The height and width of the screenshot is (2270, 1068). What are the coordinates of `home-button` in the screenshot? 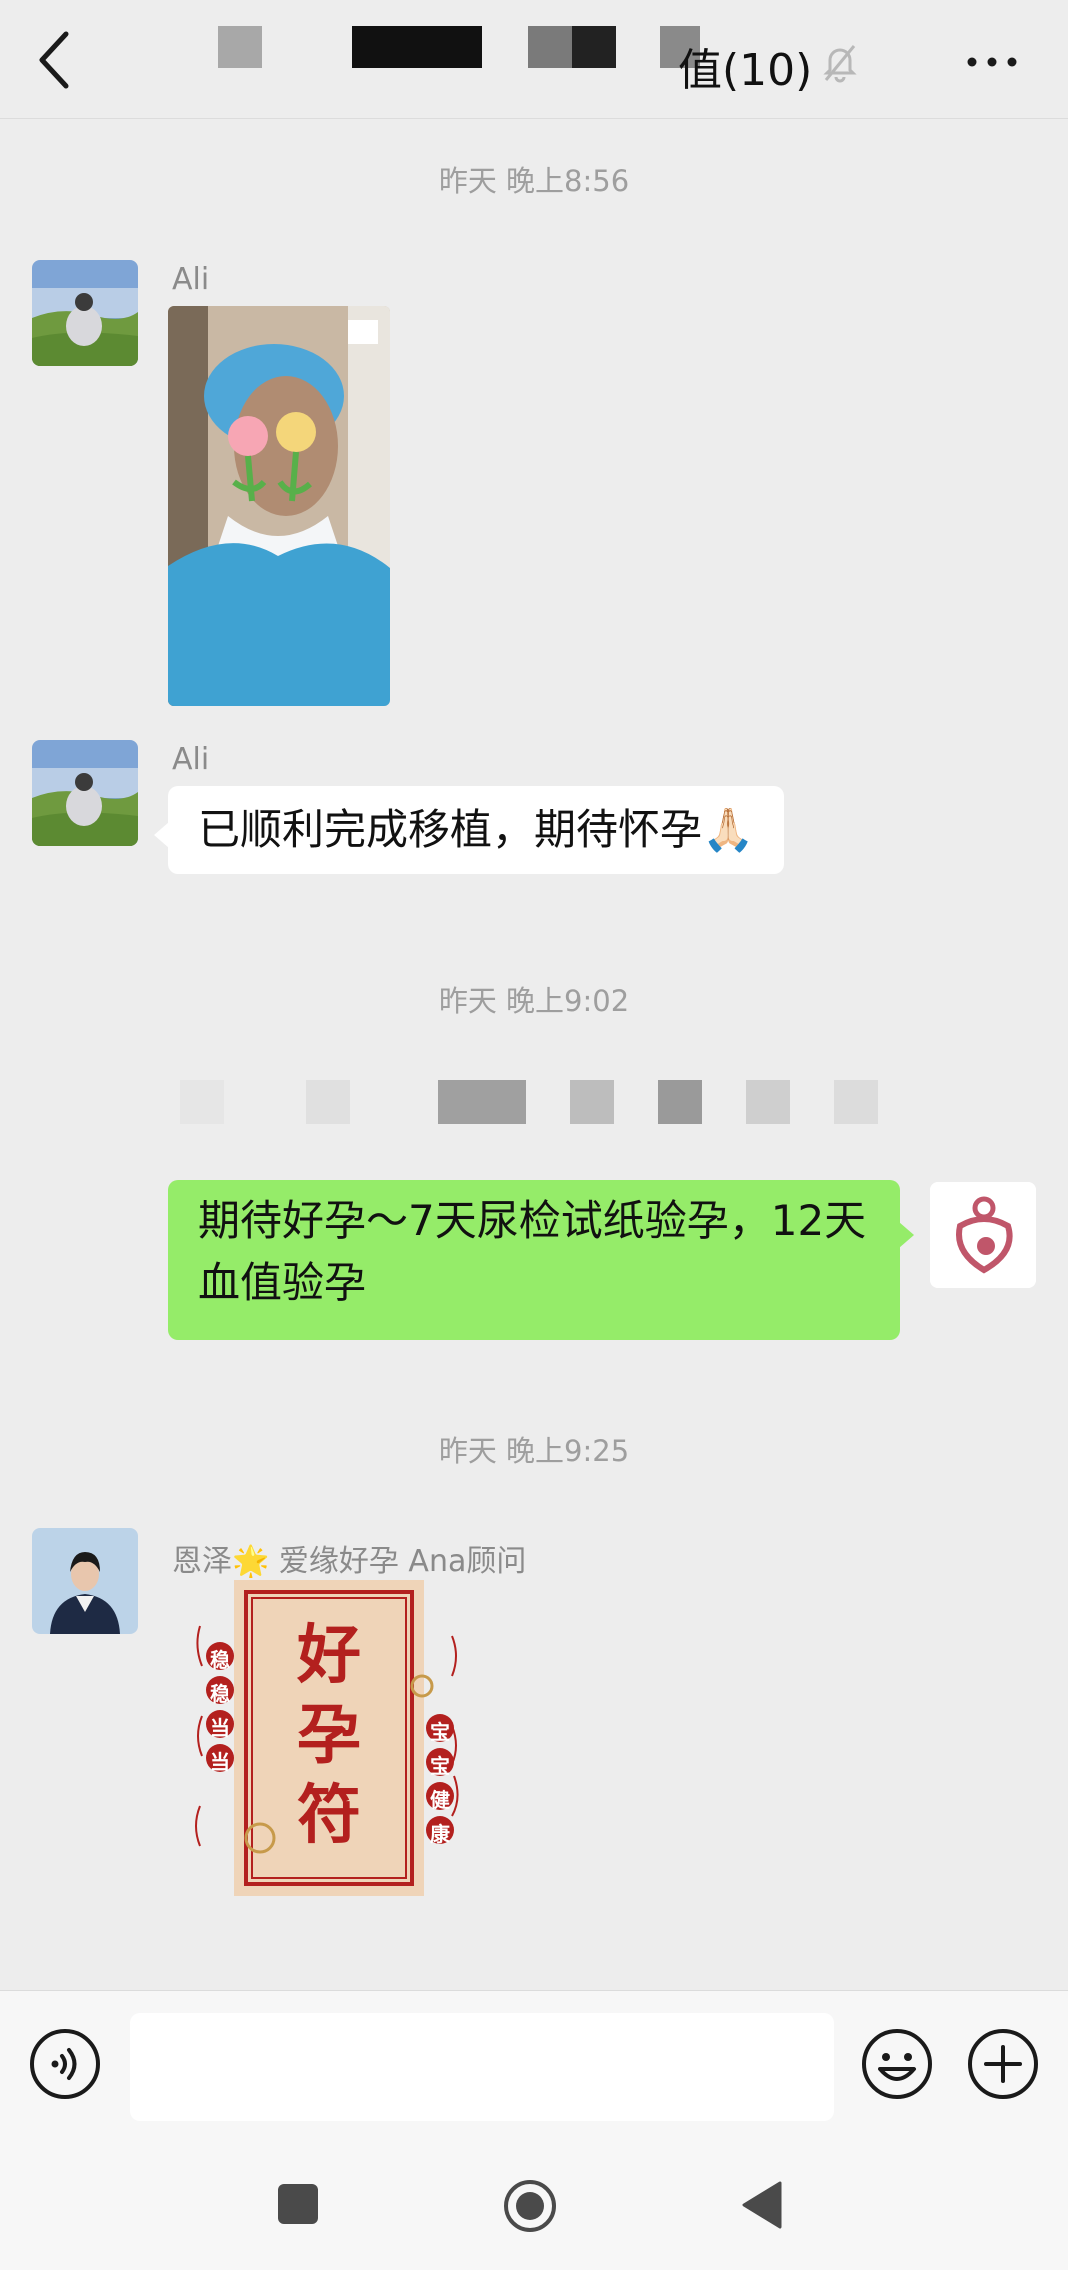 It's located at (530, 2206).